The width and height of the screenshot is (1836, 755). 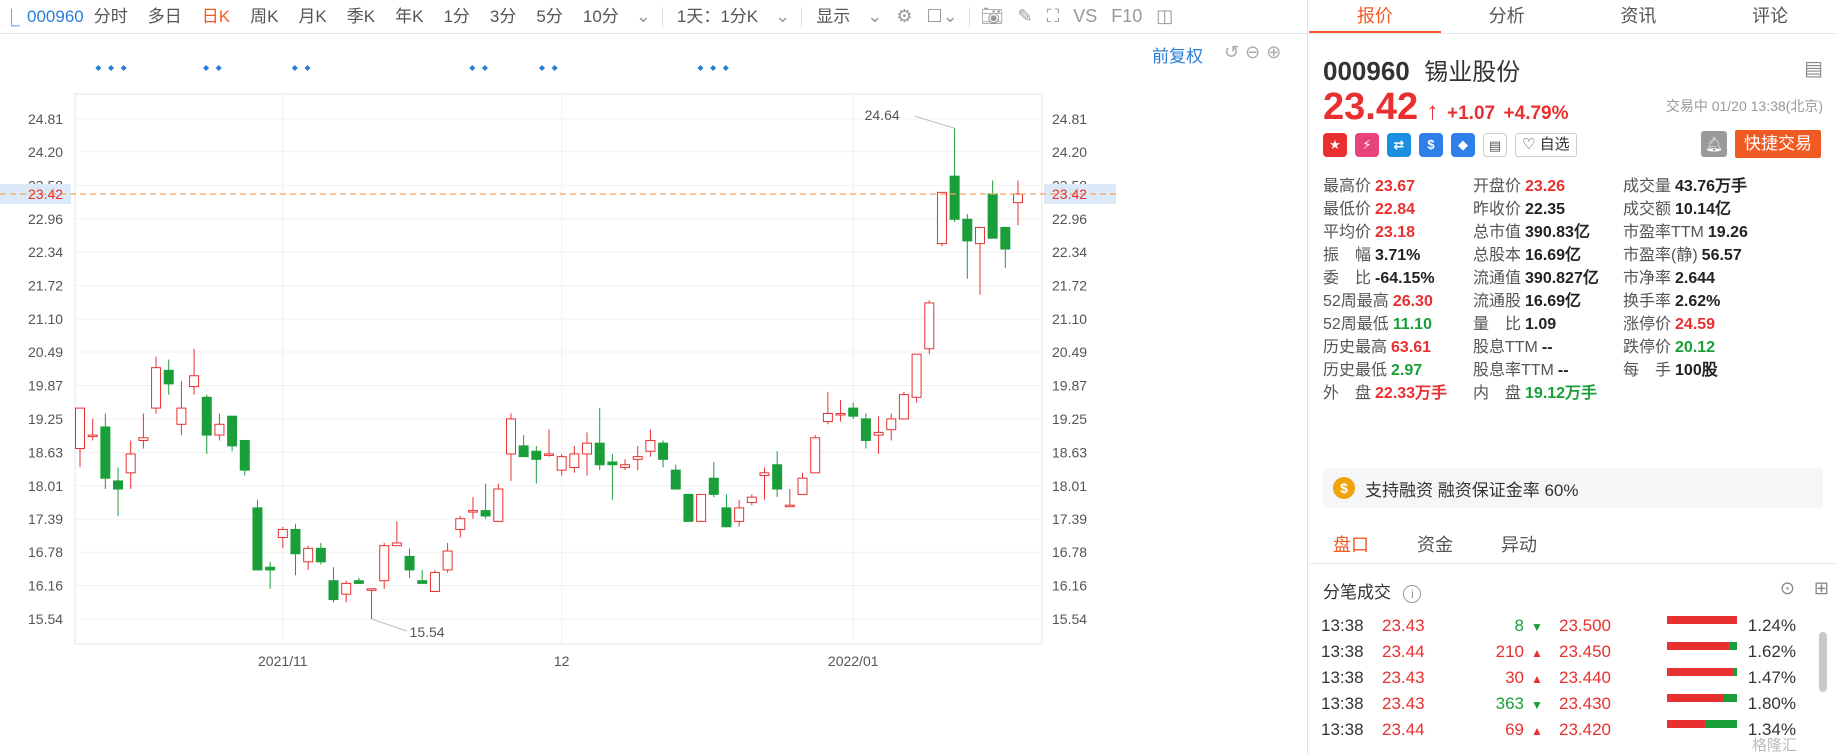 I want to click on stock-code: 000960, so click(x=1366, y=71).